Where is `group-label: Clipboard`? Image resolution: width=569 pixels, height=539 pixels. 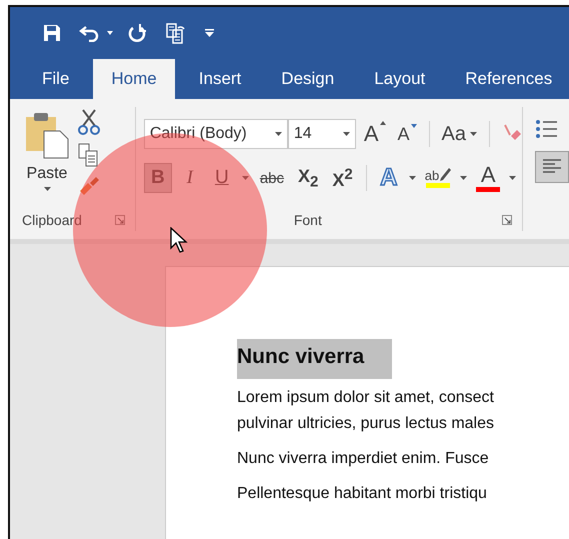
group-label: Clipboard is located at coordinates (52, 220).